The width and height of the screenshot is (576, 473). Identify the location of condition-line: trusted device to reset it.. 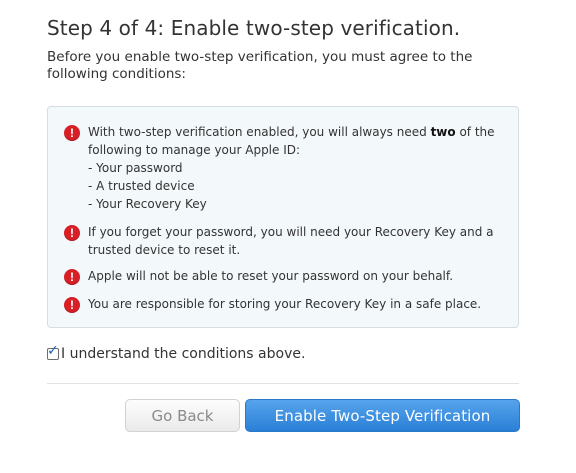
(164, 250).